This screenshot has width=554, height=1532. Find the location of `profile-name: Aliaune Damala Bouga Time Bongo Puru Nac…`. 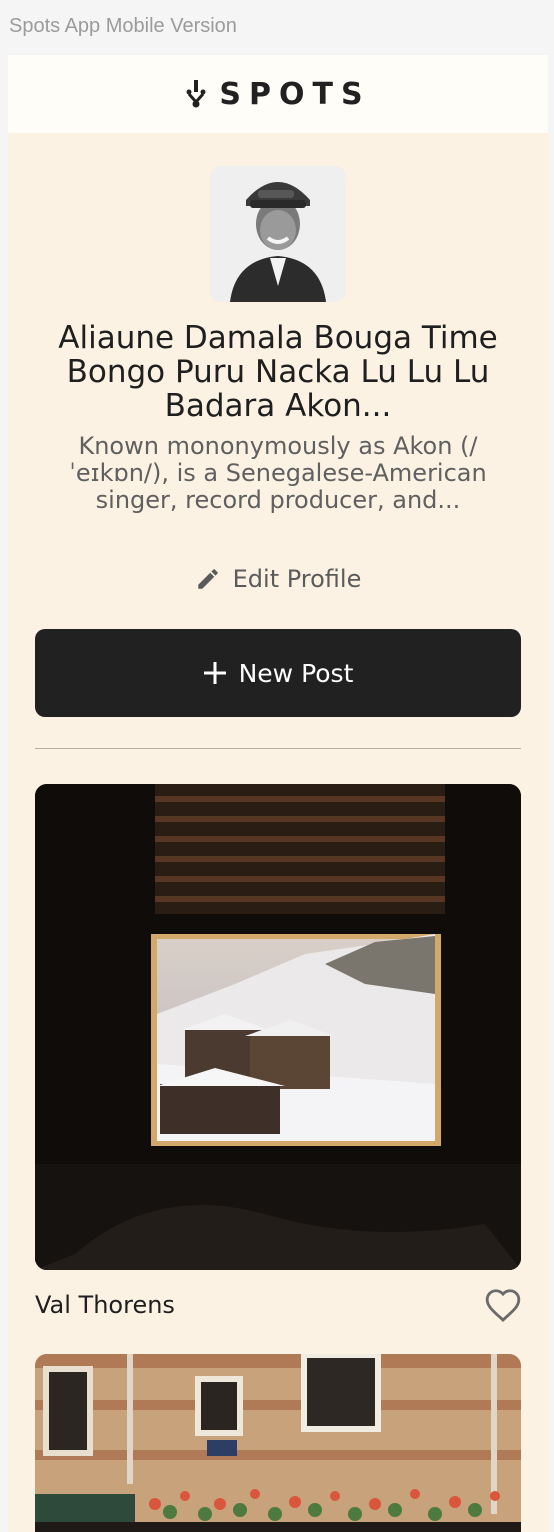

profile-name: Aliaune Damala Bouga Time Bongo Puru Nac… is located at coordinates (278, 372).